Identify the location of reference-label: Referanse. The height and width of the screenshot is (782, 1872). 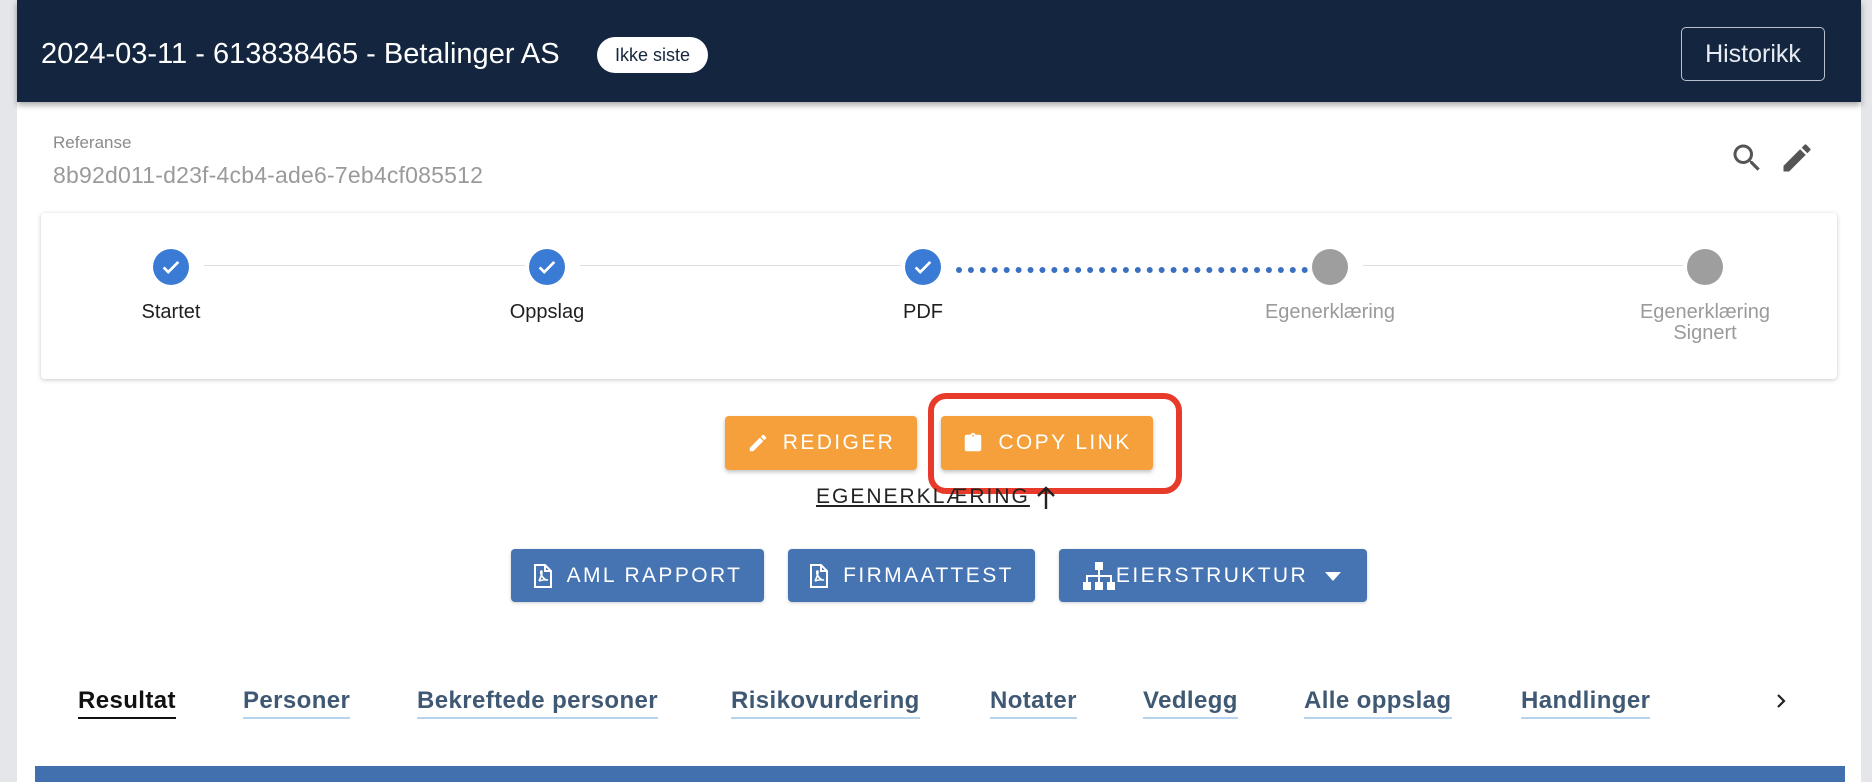
(92, 142).